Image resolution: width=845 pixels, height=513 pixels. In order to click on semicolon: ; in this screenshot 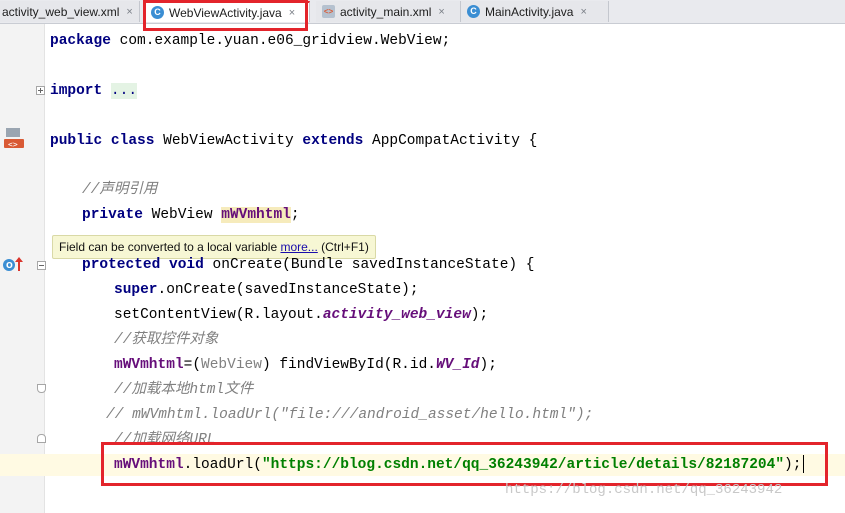, I will do `click(295, 215)`.